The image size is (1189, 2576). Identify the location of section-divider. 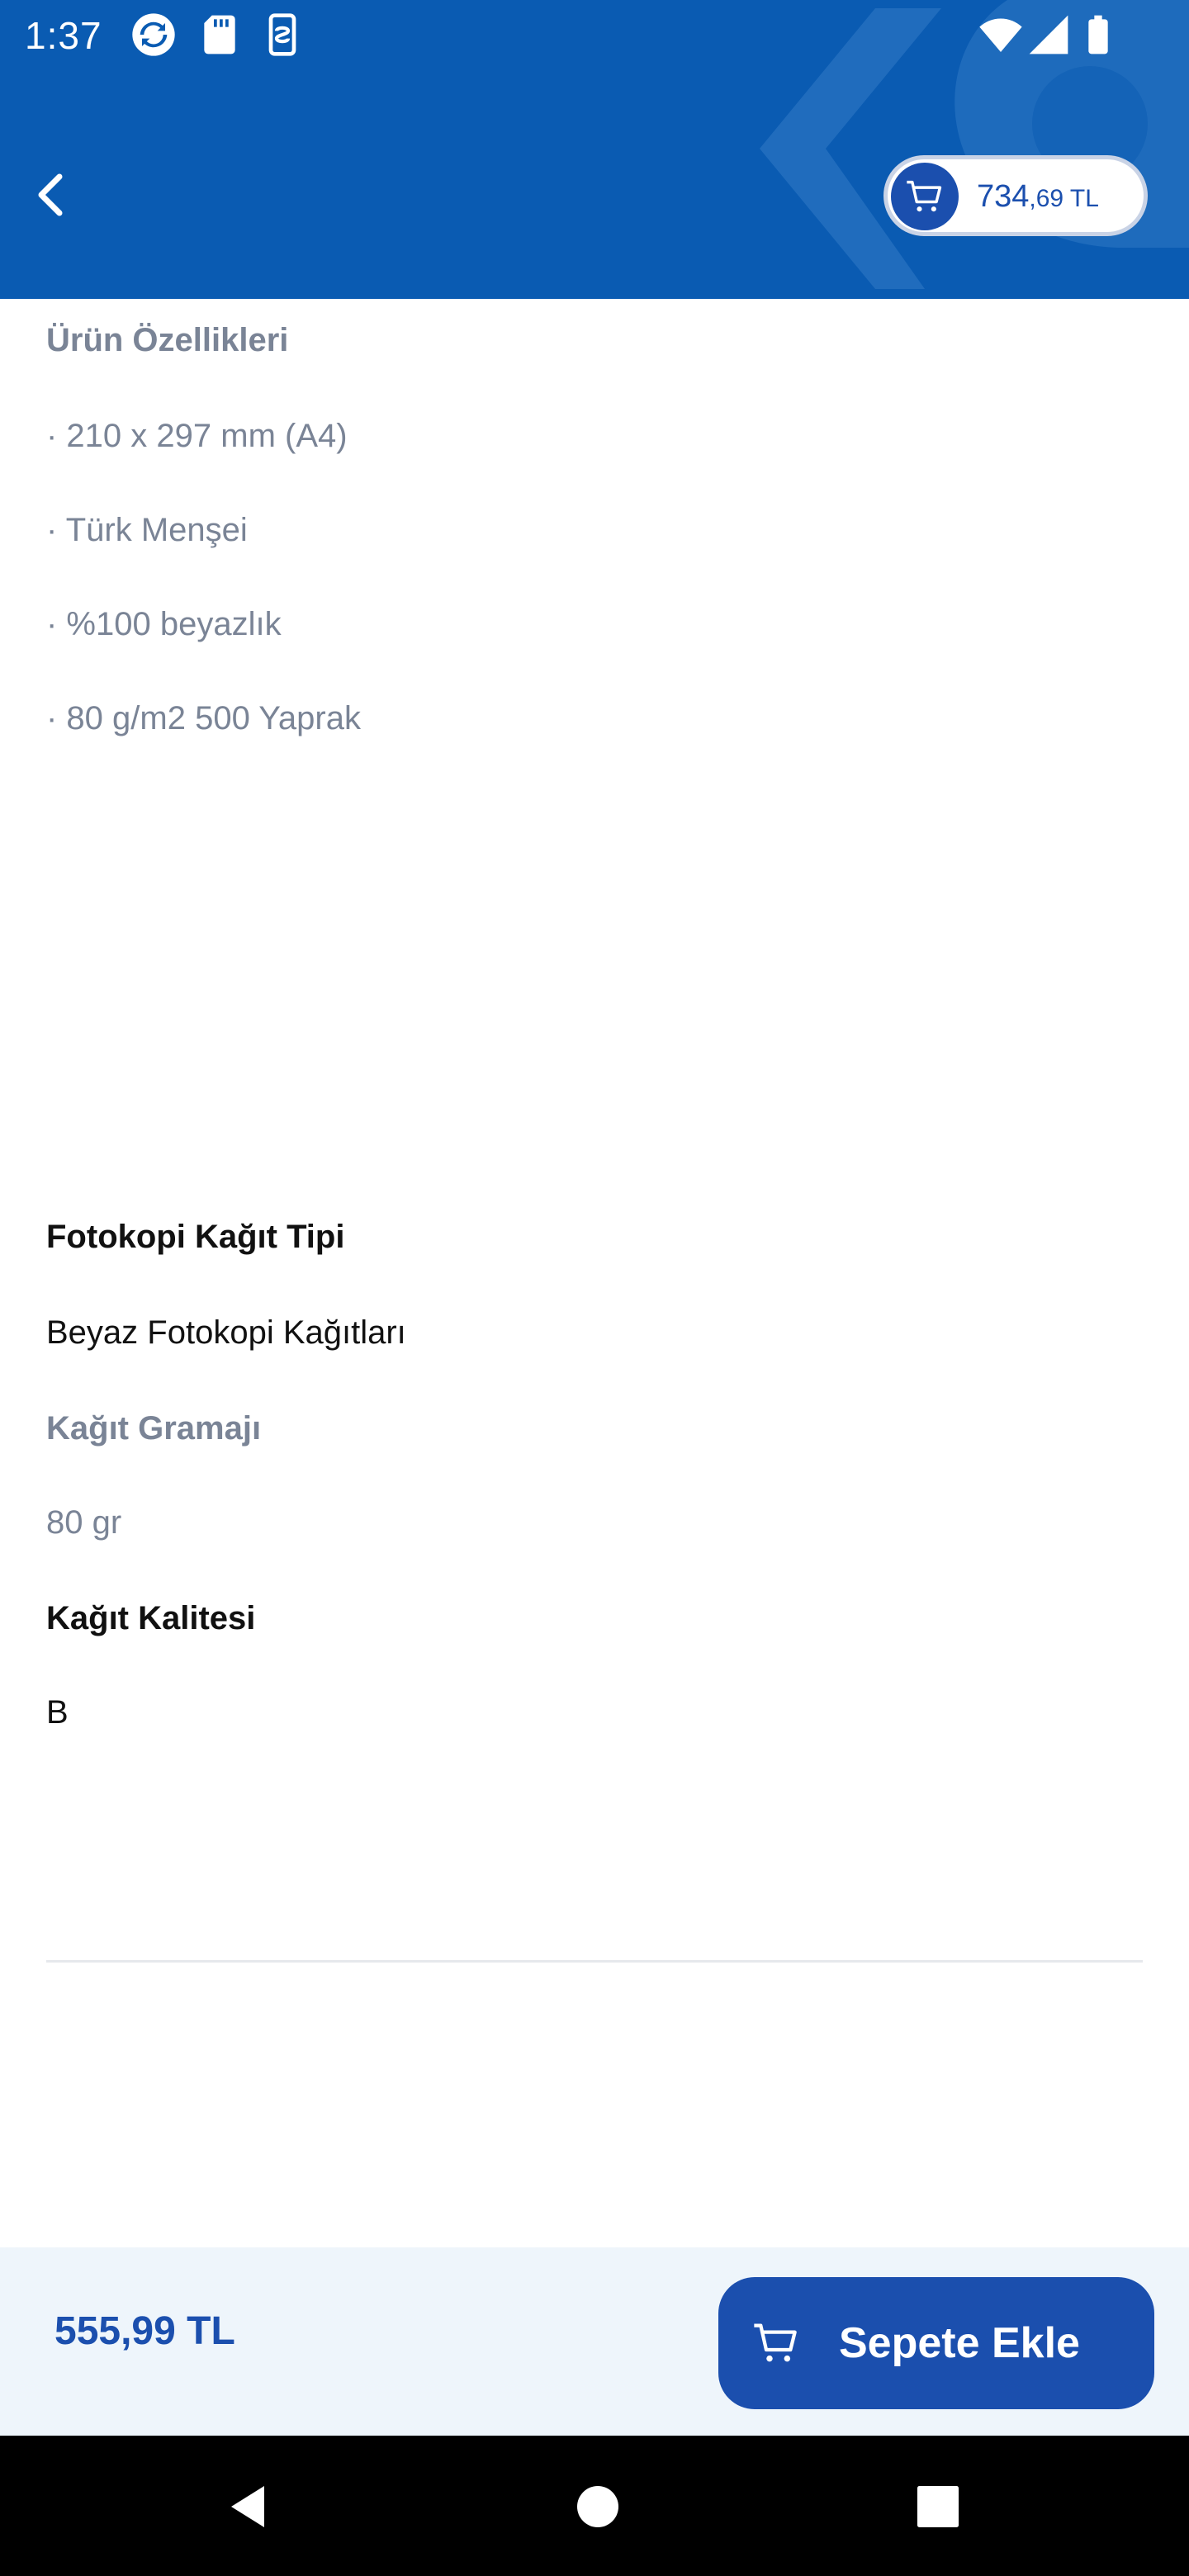
(594, 1961).